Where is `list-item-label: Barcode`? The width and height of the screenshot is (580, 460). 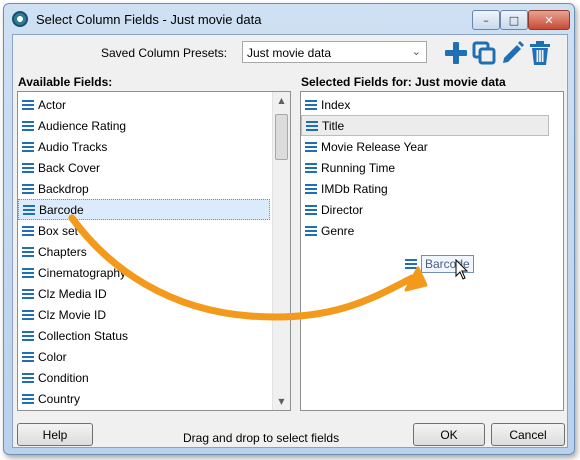 list-item-label: Barcode is located at coordinates (61, 209).